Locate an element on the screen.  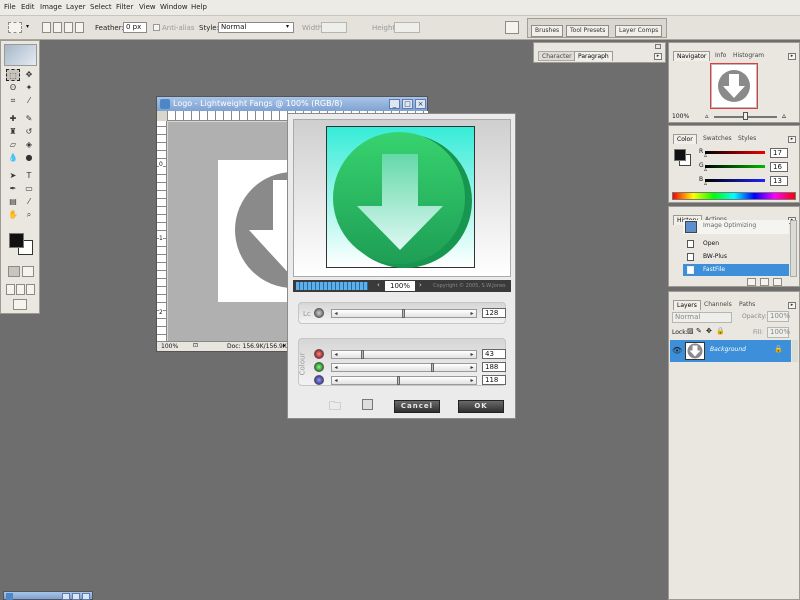
panel-menu-icon: ▸ is located at coordinates (658, 56).